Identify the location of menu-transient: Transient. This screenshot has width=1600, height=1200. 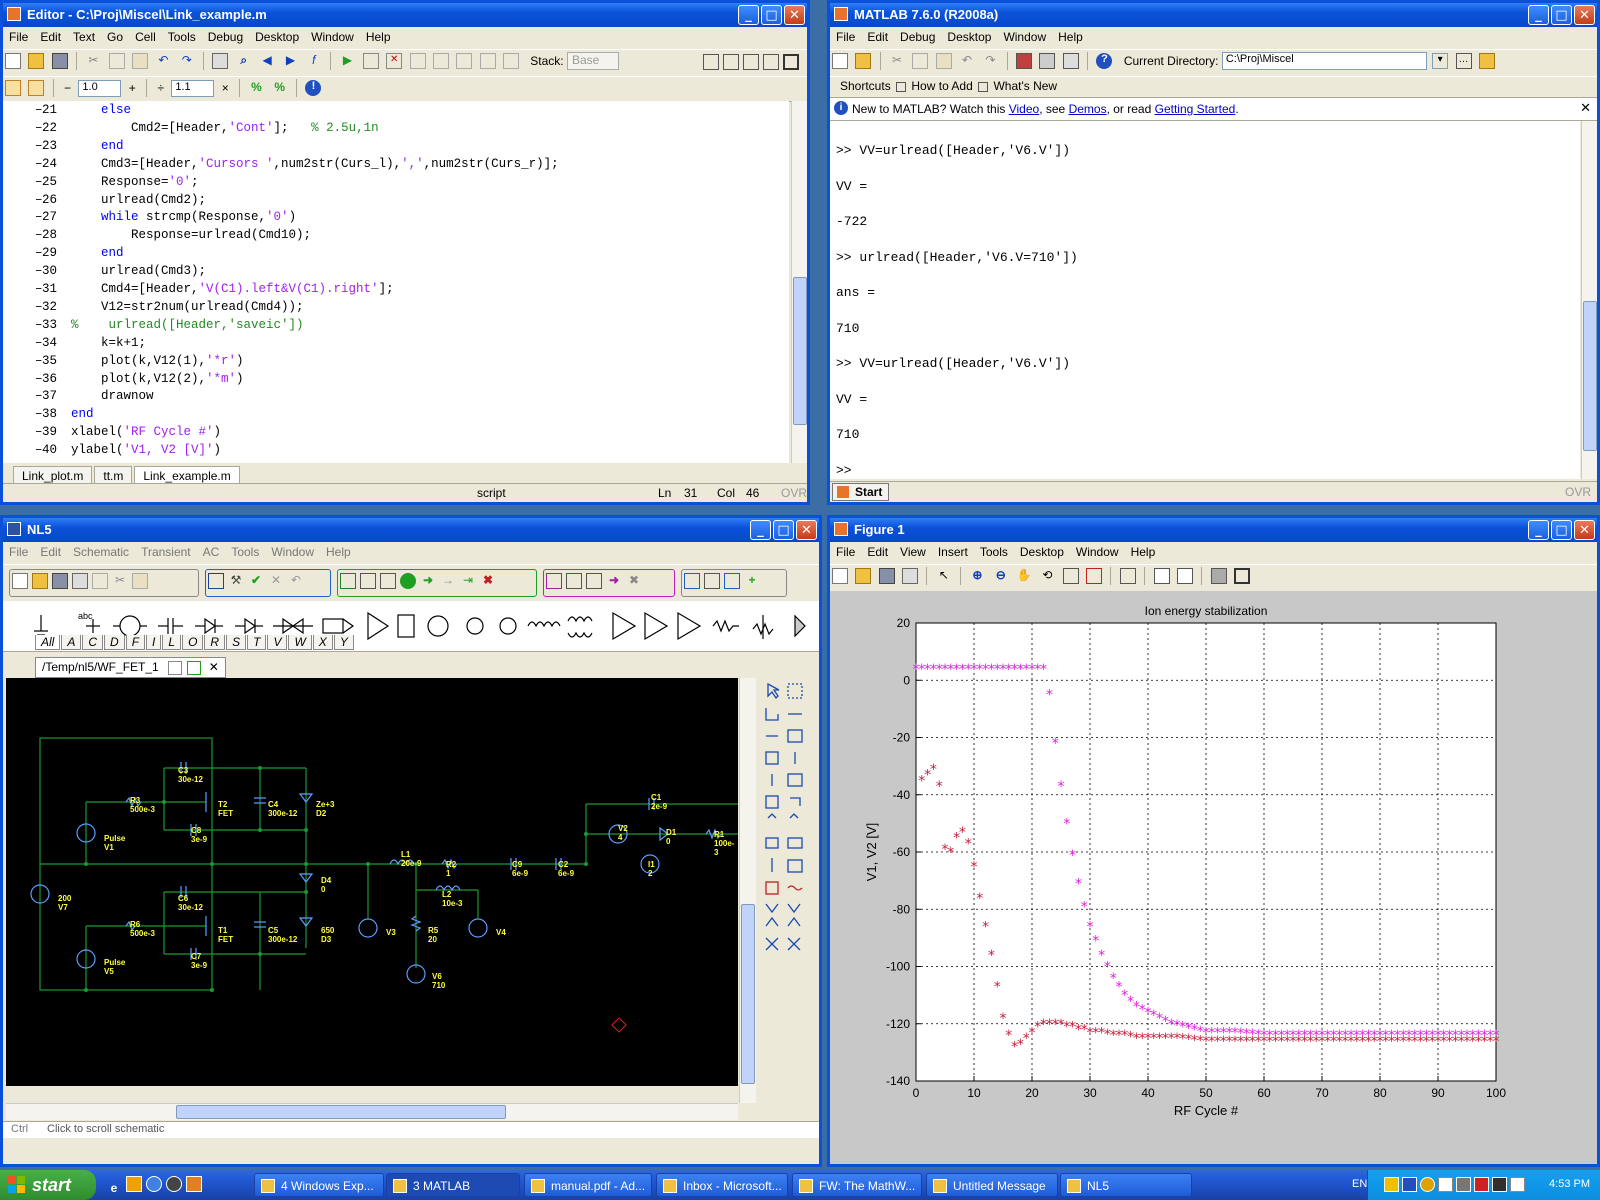
(166, 550).